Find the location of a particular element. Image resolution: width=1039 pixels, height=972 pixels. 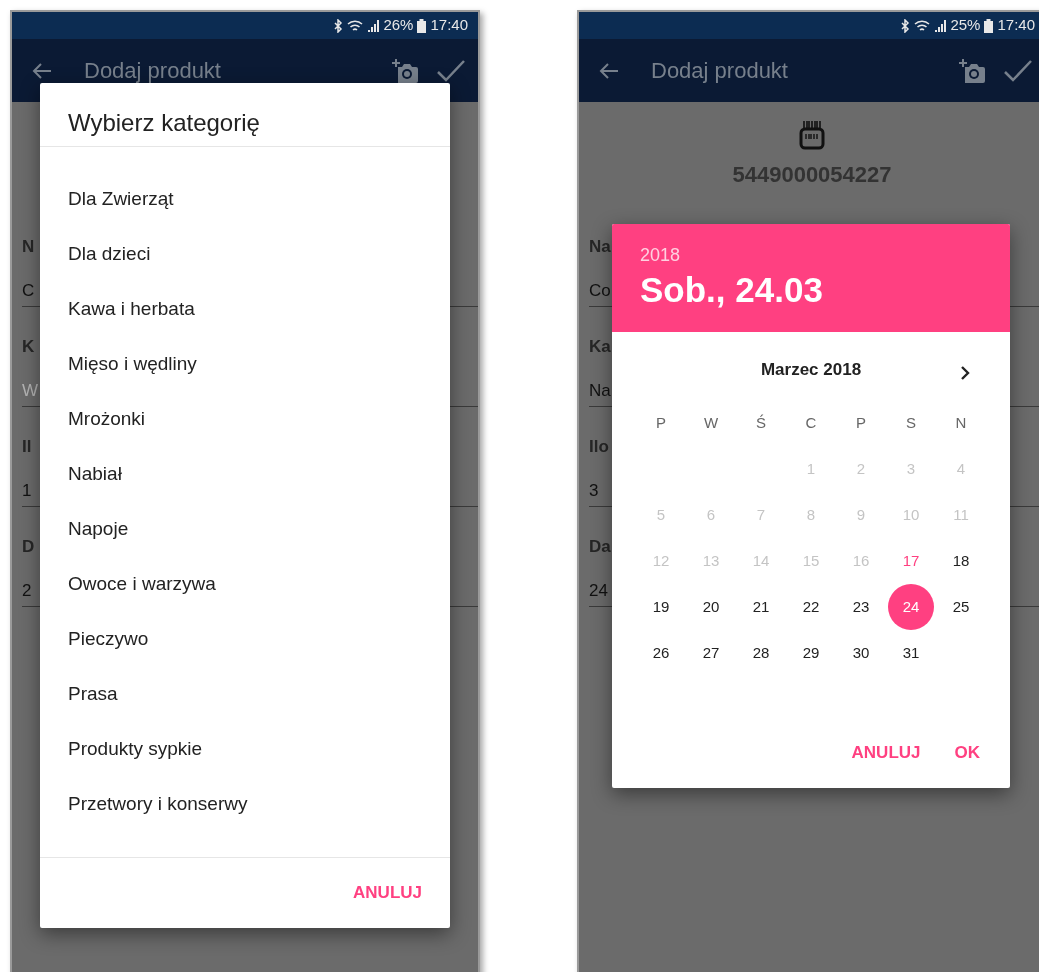

field-label: D is located at coordinates (28, 547).